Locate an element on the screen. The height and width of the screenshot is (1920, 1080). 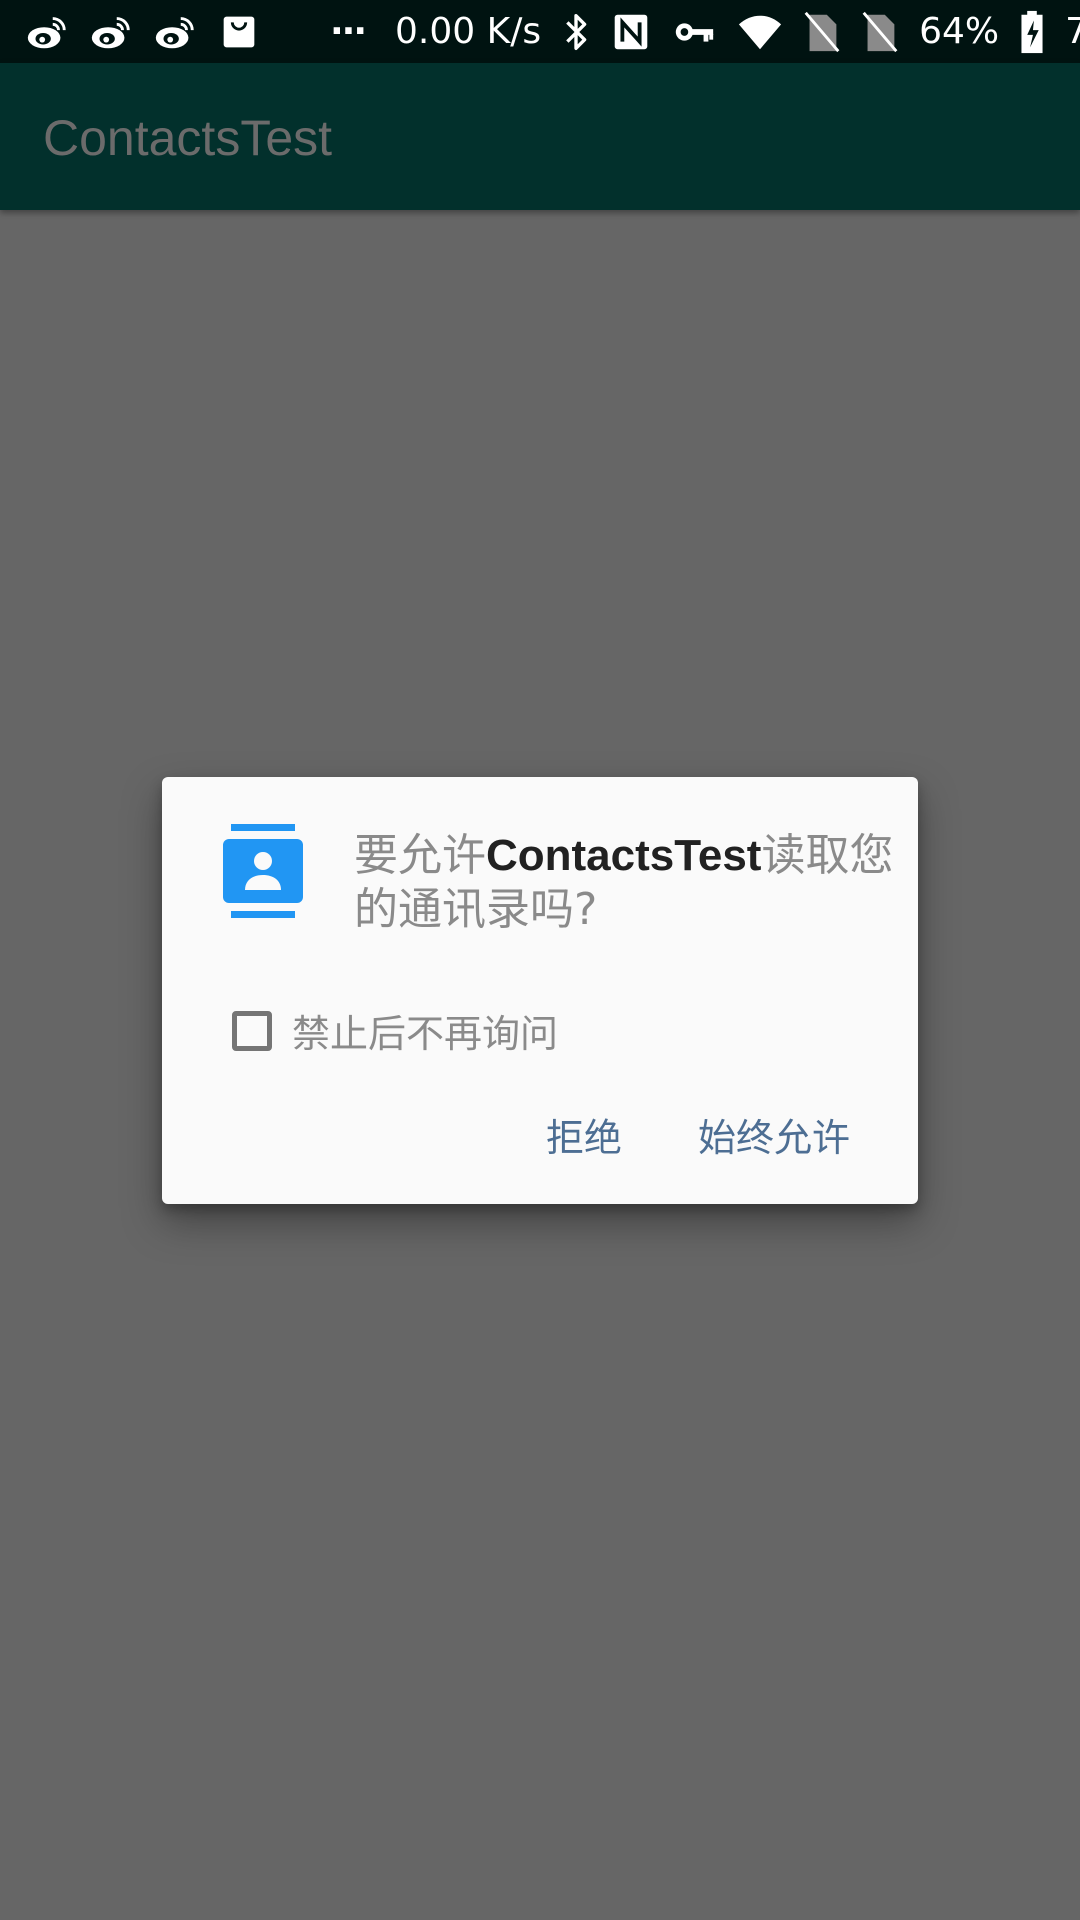
message-prefix: 要允许 is located at coordinates (420, 855).